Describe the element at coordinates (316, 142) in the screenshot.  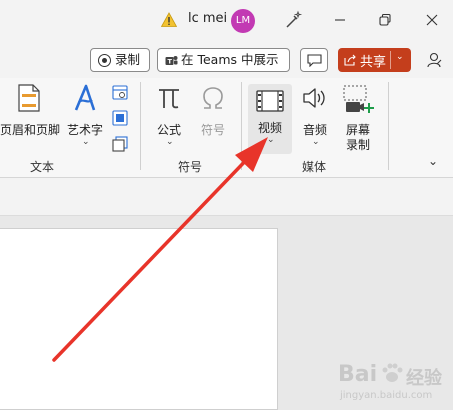
I see `audio-chevron-icon: ⌄` at that location.